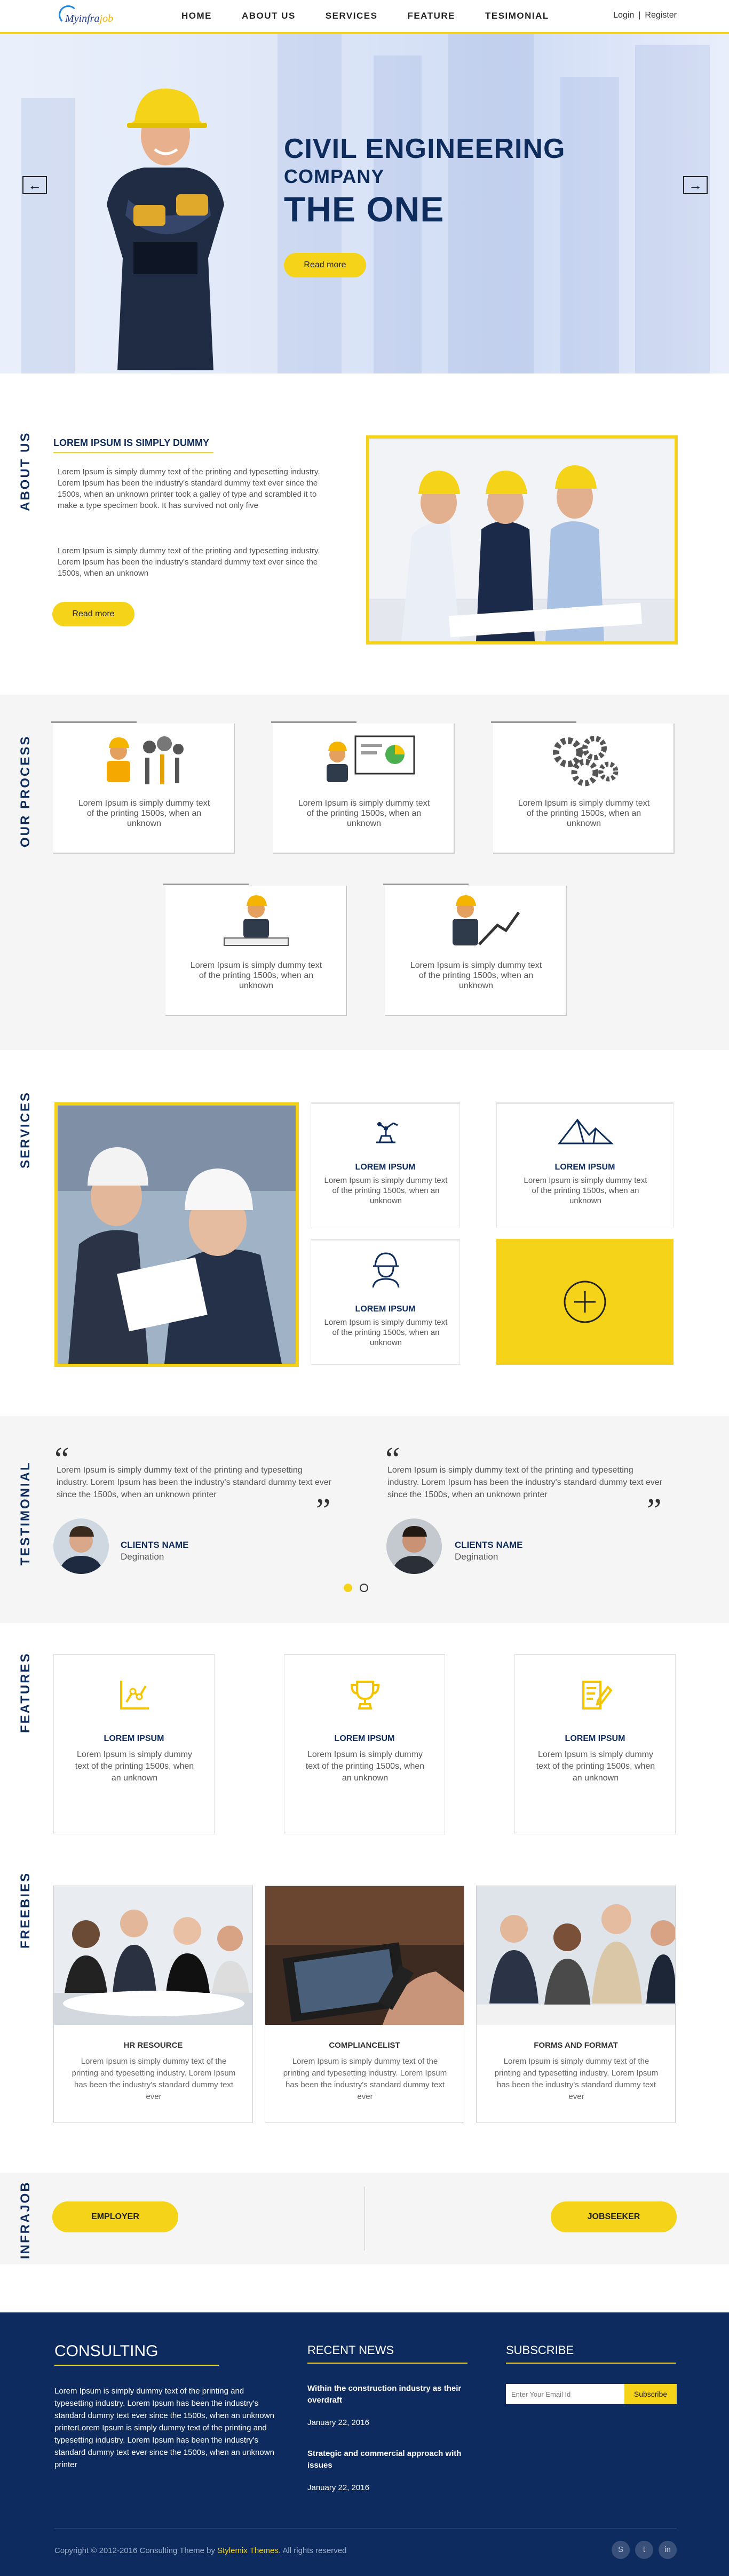 This screenshot has width=729, height=2576. I want to click on client-name: CLIENTS NAME, so click(489, 1545).